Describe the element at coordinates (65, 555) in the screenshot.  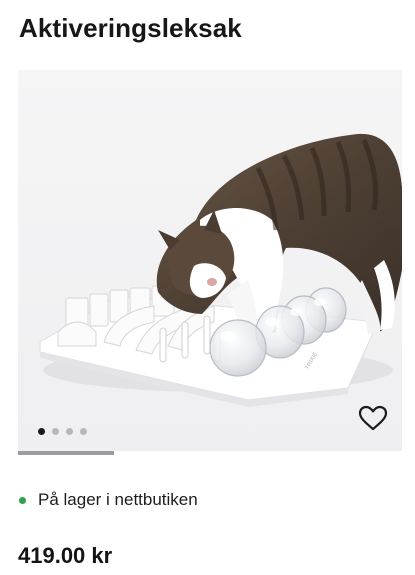
I see `product-price: 419.00 kr` at that location.